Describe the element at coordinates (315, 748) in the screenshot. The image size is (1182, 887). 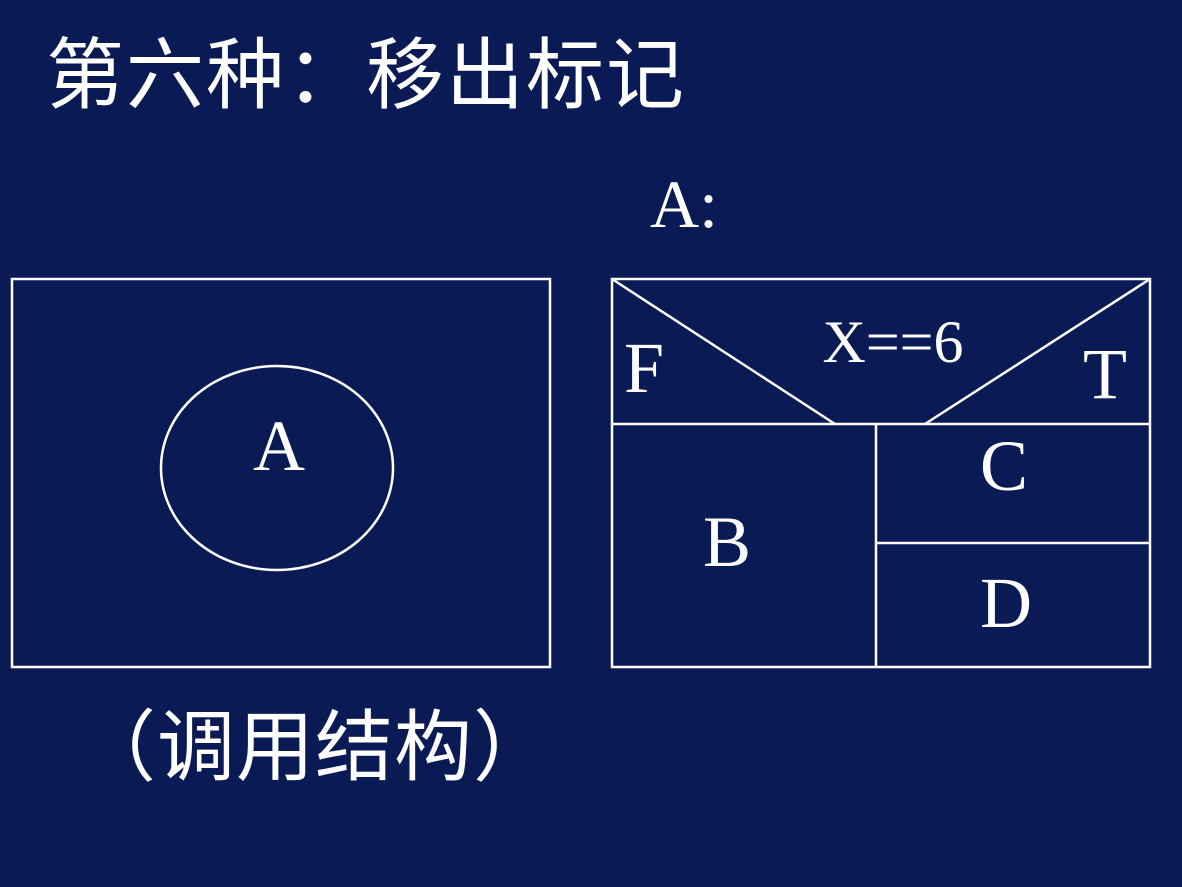
I see `slide-caption: （调用结构）` at that location.